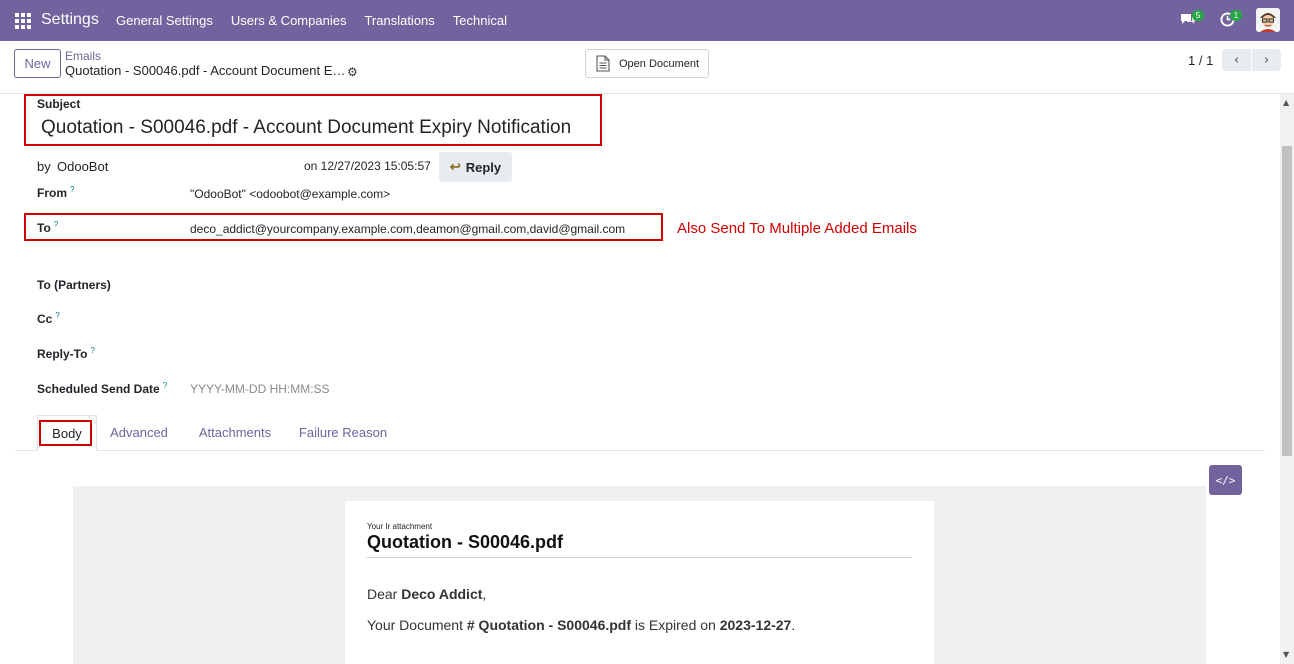 Image resolution: width=1294 pixels, height=664 pixels. I want to click on email-small-heading: Your Ir attachment, so click(400, 526).